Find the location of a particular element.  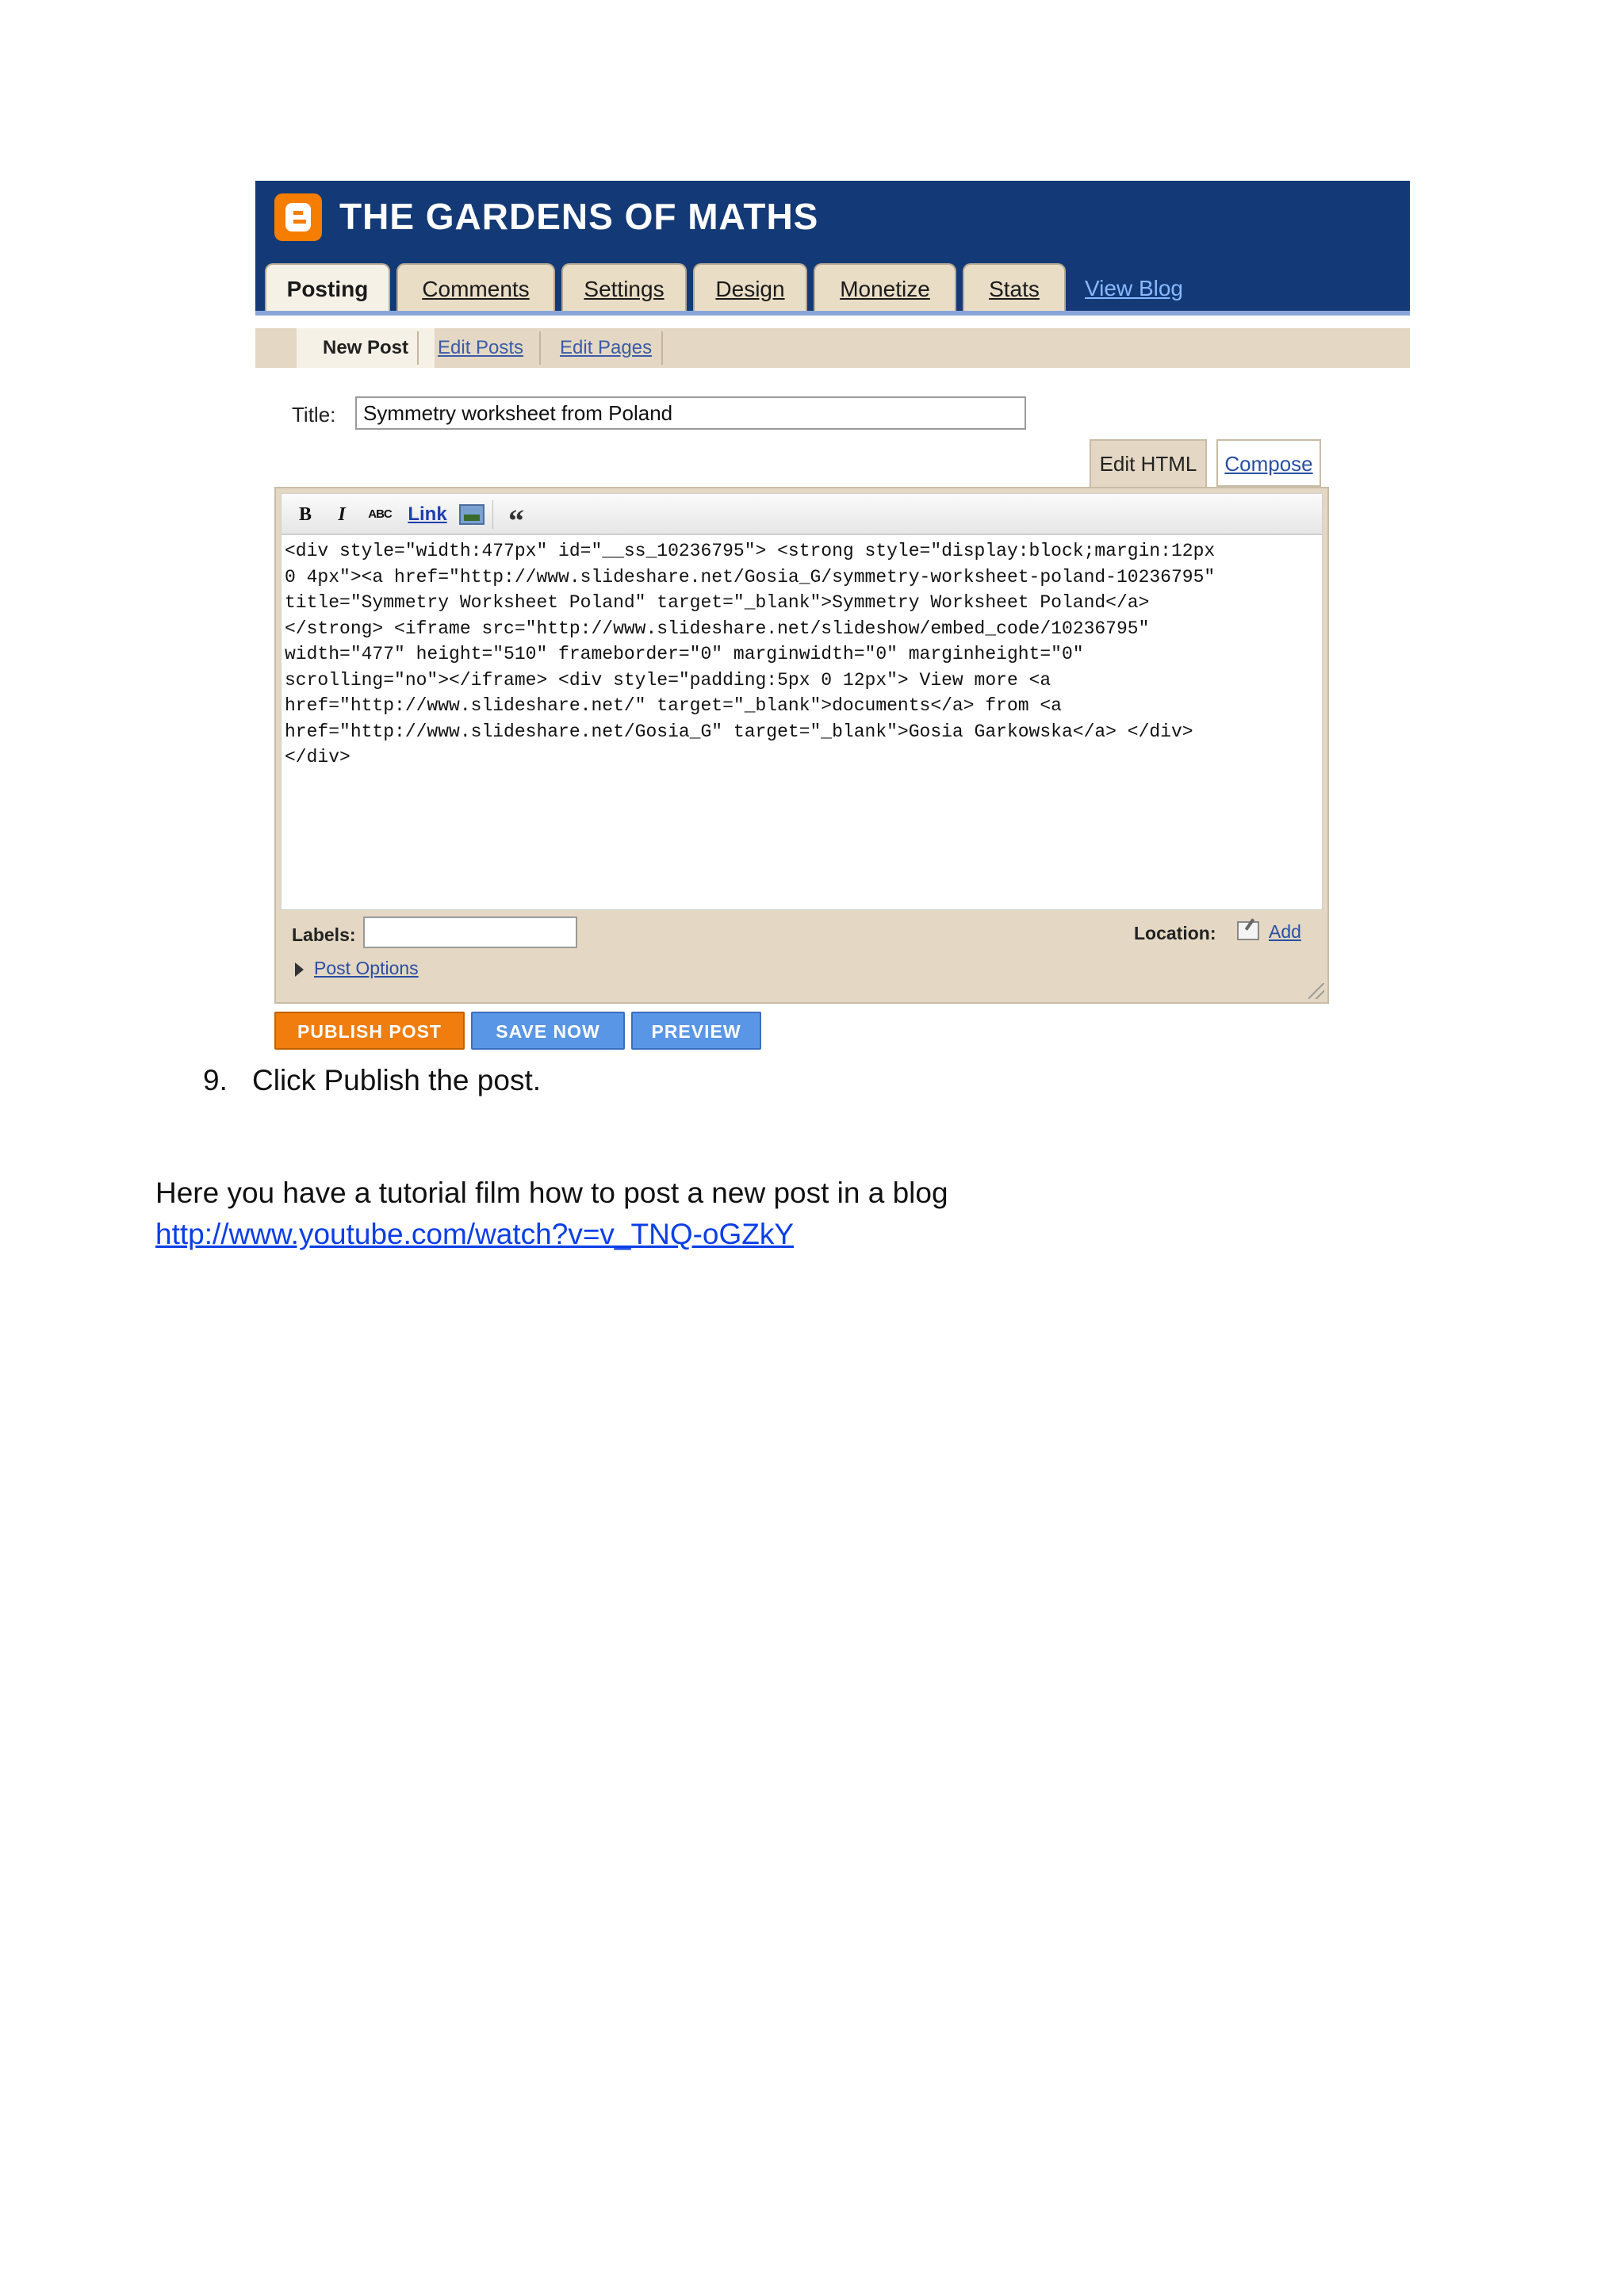

header-underline is located at coordinates (833, 313).